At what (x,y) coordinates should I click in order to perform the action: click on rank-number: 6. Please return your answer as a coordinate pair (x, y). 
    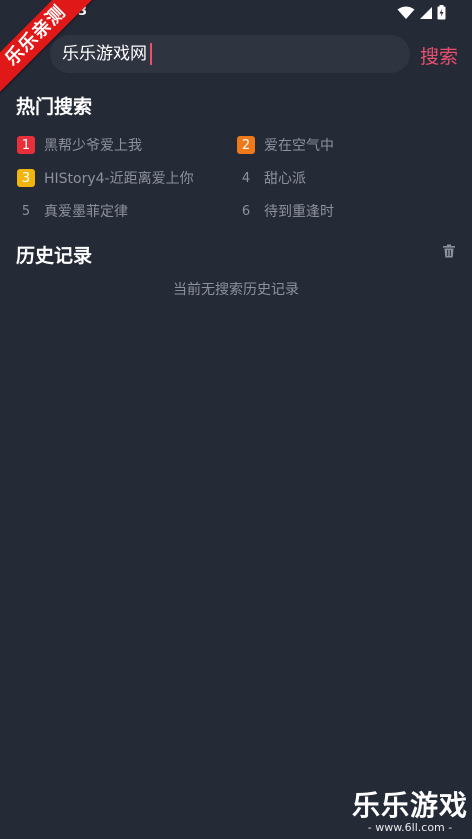
    Looking at the image, I should click on (246, 211).